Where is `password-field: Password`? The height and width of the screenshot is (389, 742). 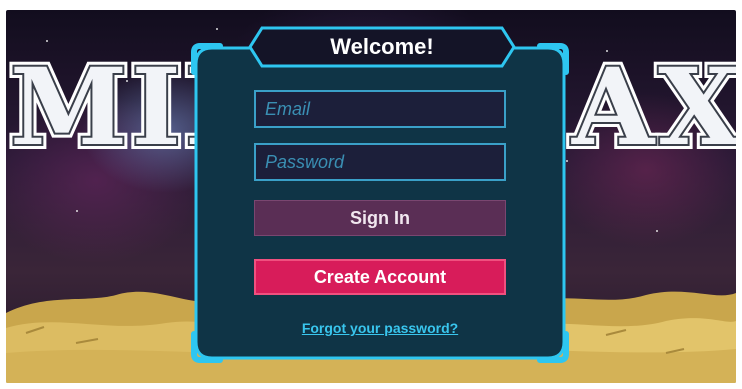
password-field: Password is located at coordinates (380, 162).